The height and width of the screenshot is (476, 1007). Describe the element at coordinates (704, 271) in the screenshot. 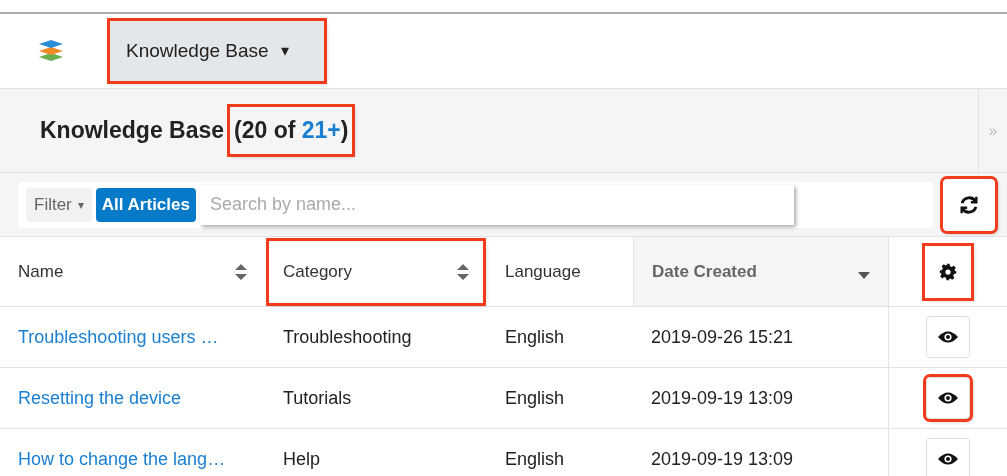

I see `column-label: Date Created` at that location.